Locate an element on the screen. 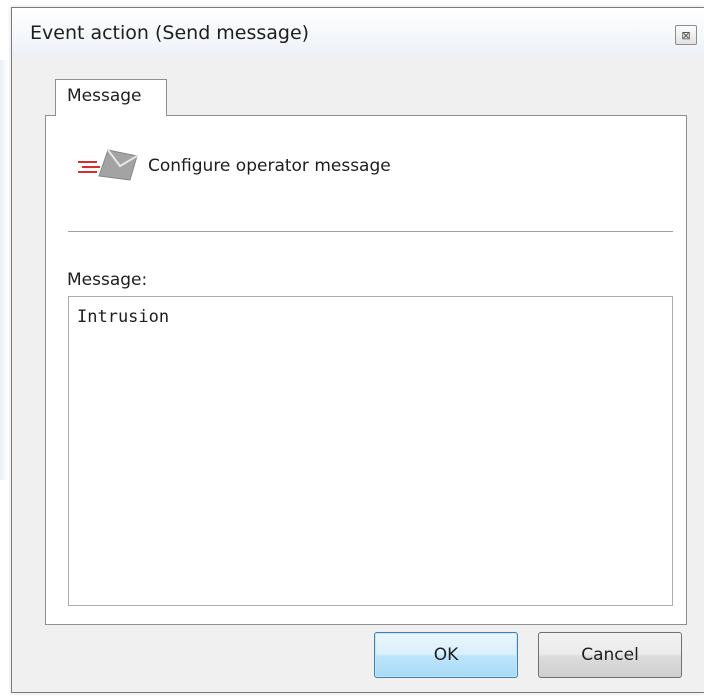 This screenshot has height=700, width=704. cancel-button: Cancel is located at coordinates (610, 655).